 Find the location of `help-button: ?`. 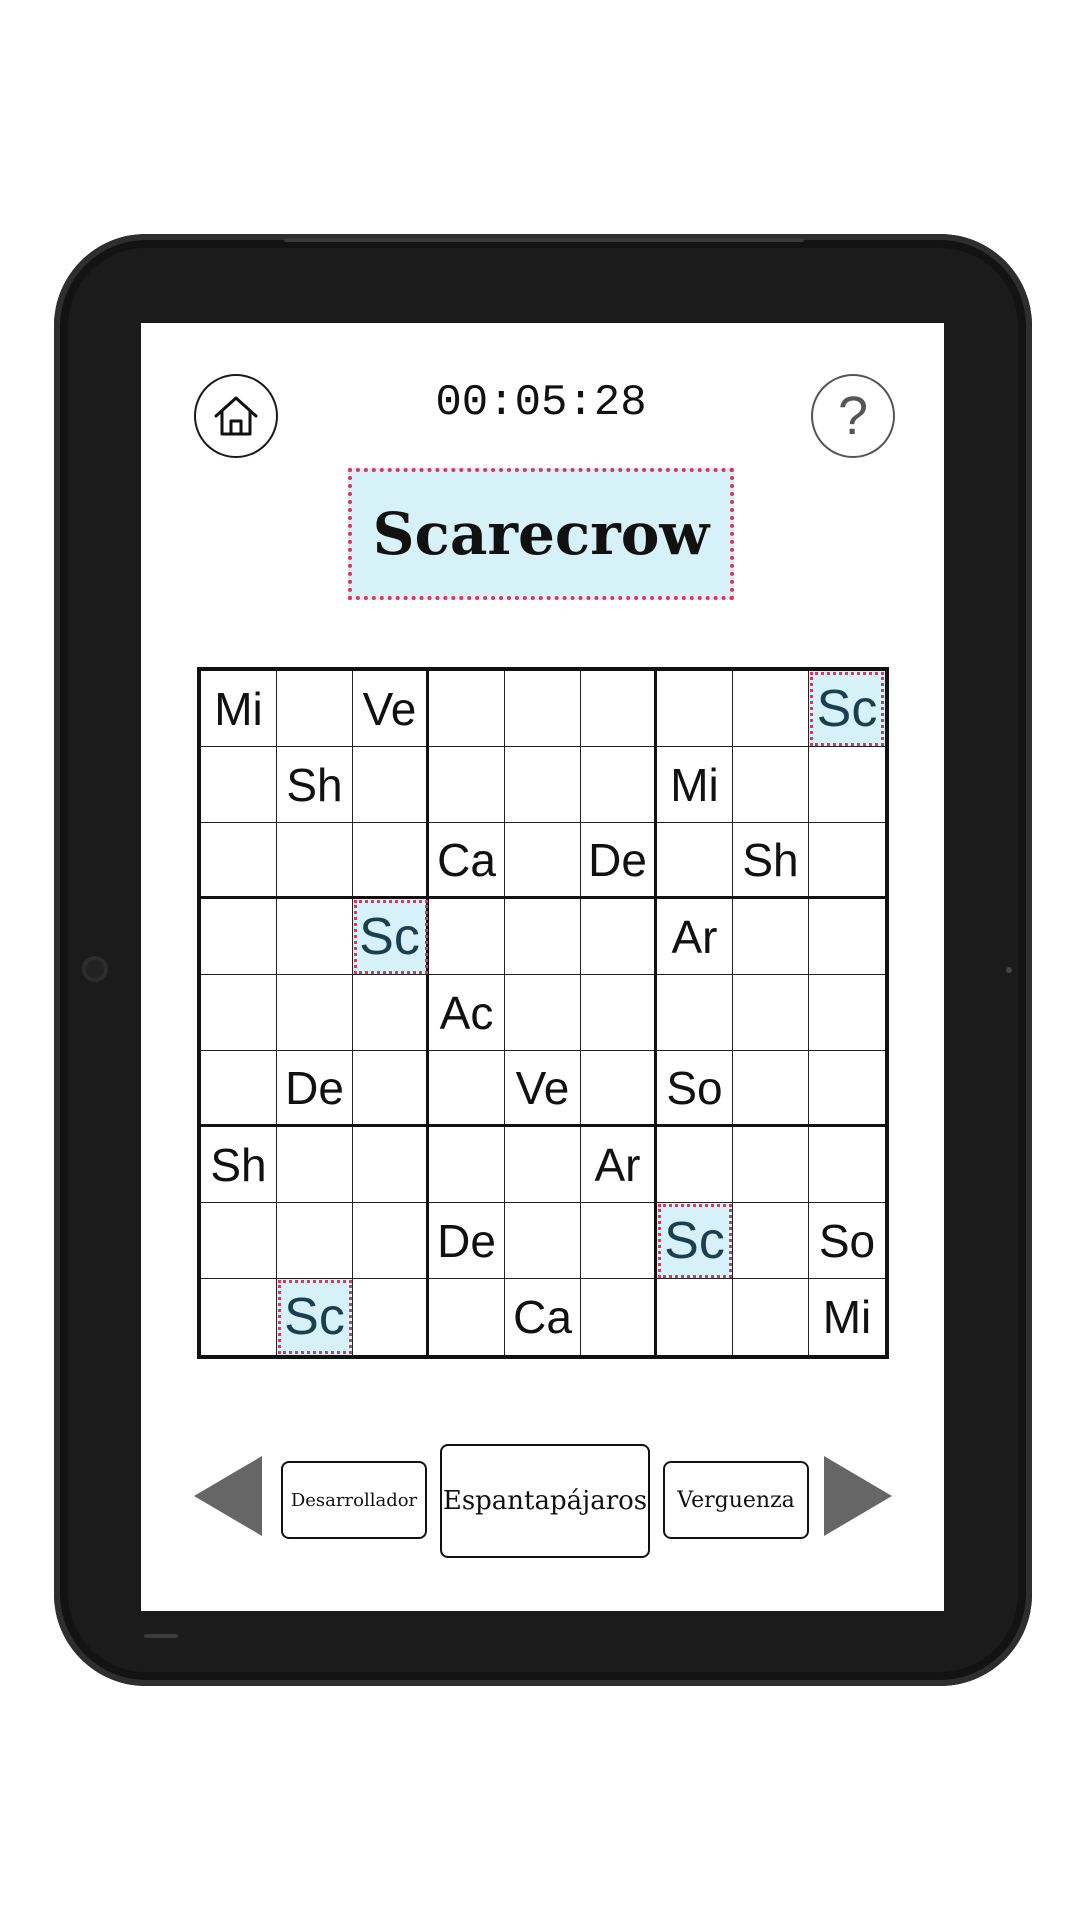

help-button: ? is located at coordinates (853, 416).